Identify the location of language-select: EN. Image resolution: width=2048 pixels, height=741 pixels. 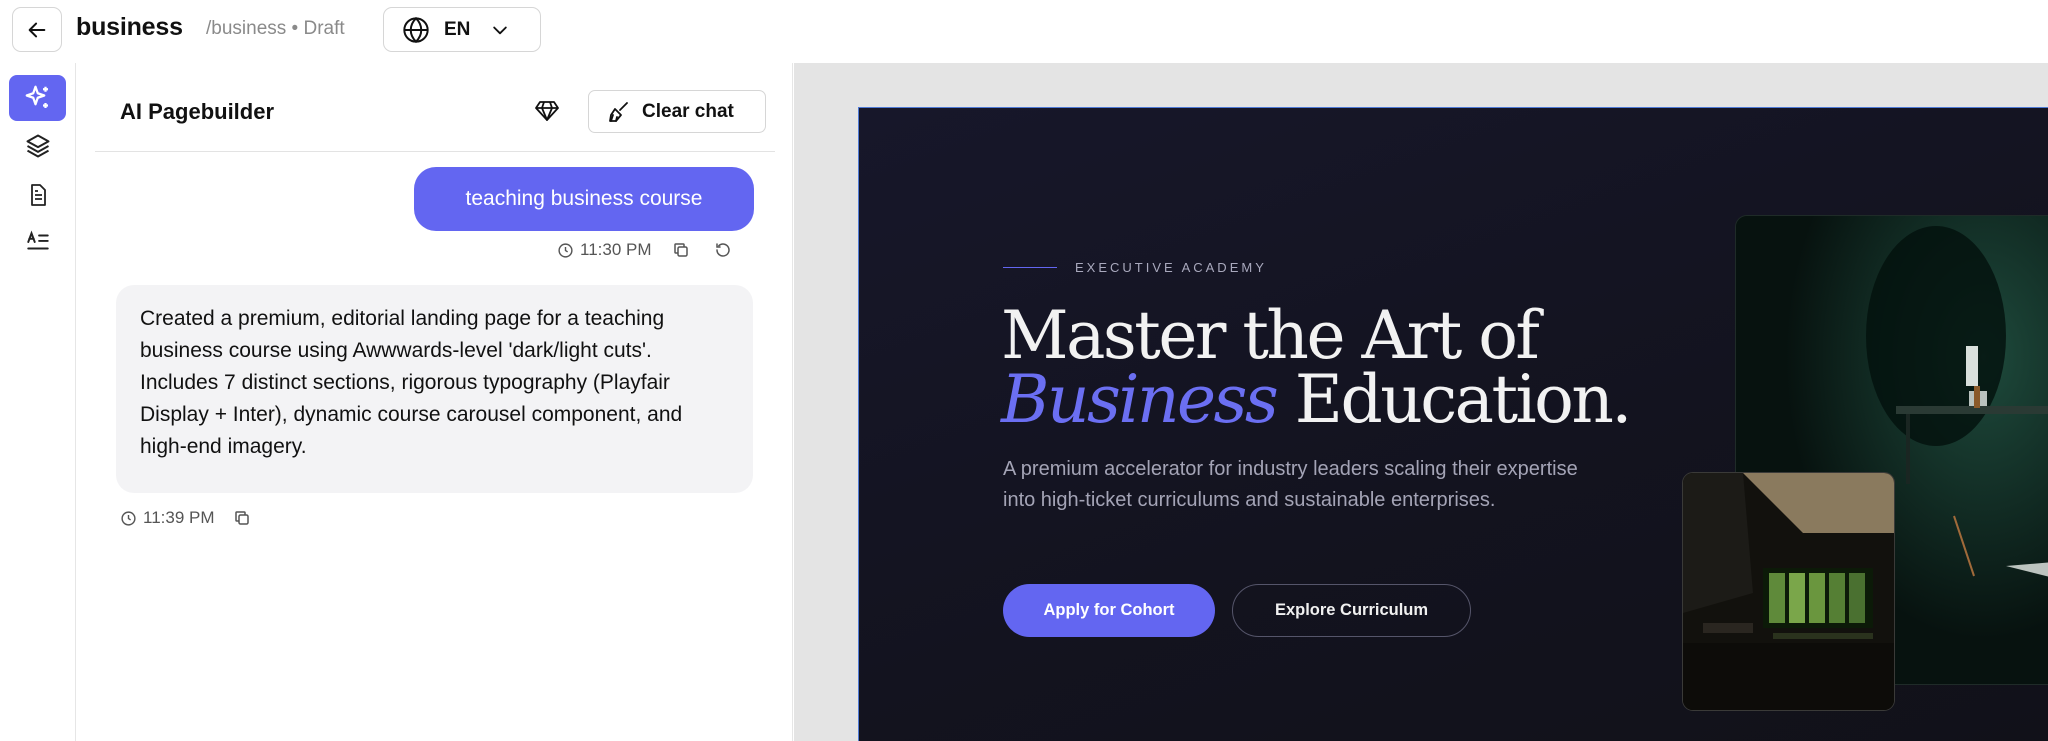
(462, 29).